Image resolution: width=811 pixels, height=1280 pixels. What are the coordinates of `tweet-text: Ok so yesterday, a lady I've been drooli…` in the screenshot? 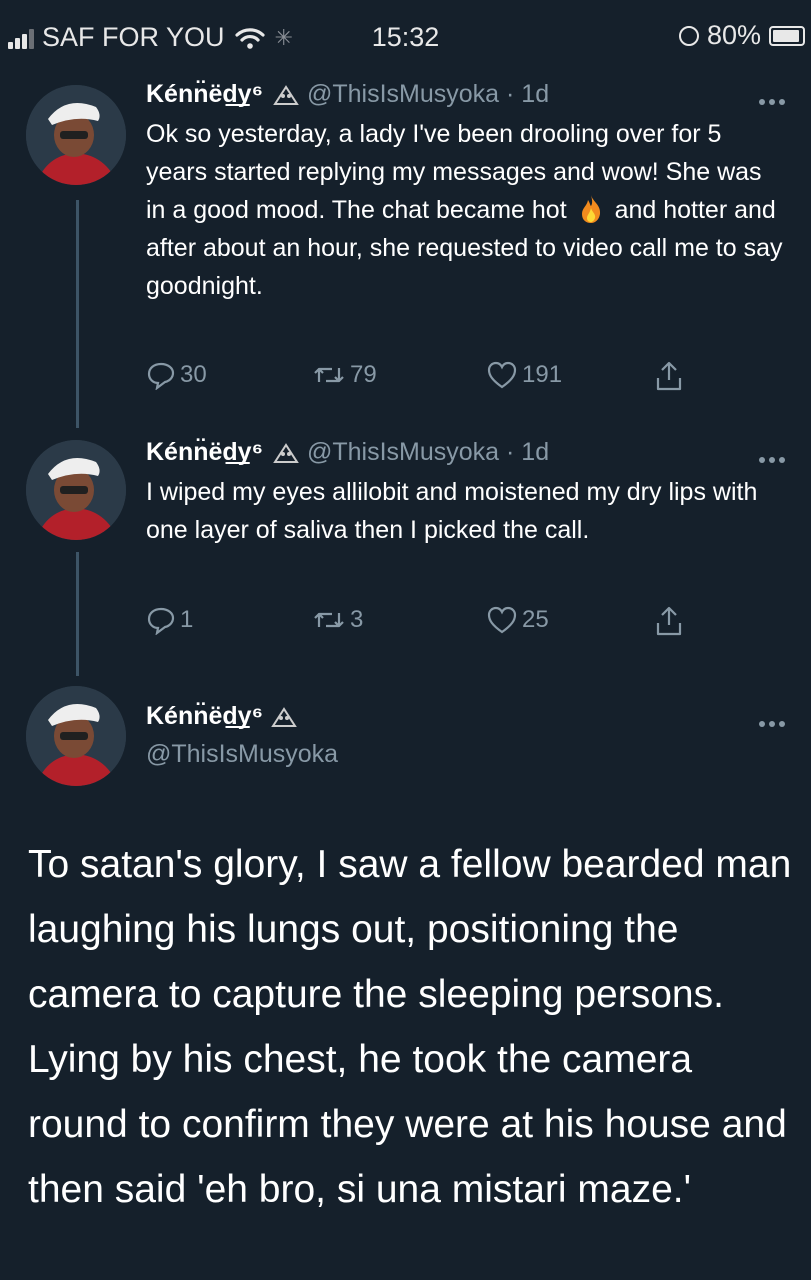 It's located at (466, 210).